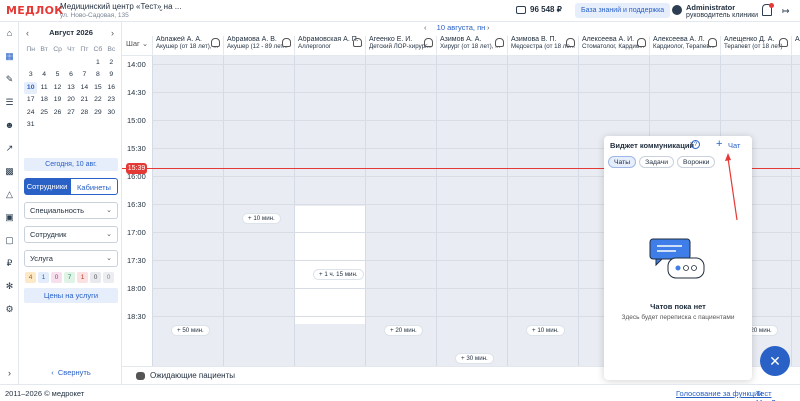  What do you see at coordinates (30, 277) in the screenshot?
I see `status-badge: 4` at bounding box center [30, 277].